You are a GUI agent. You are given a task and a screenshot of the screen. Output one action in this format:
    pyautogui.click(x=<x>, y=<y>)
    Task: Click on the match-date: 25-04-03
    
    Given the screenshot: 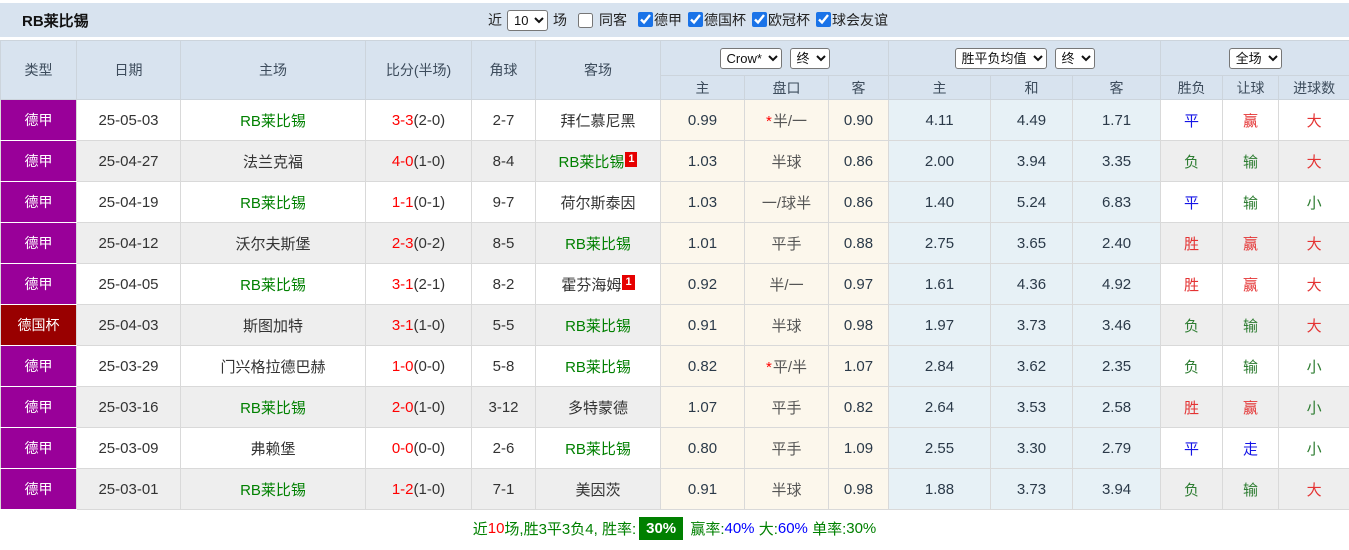 What is the action you would take?
    pyautogui.click(x=129, y=325)
    